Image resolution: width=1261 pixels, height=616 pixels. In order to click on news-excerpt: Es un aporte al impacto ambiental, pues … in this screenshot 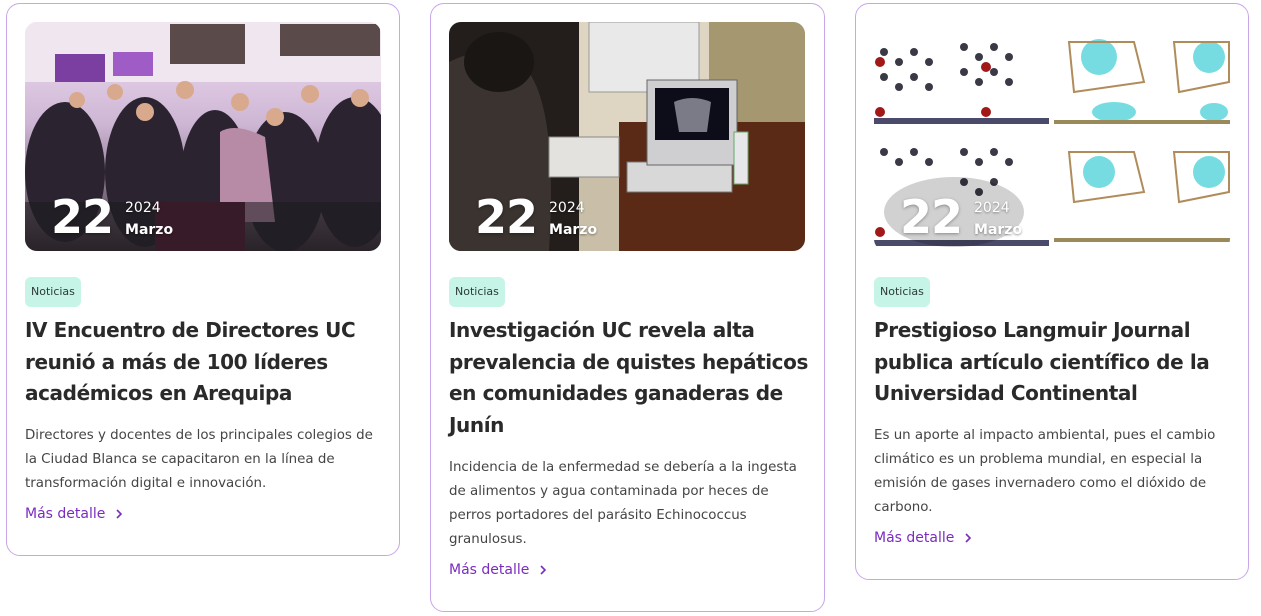, I will do `click(1045, 471)`.